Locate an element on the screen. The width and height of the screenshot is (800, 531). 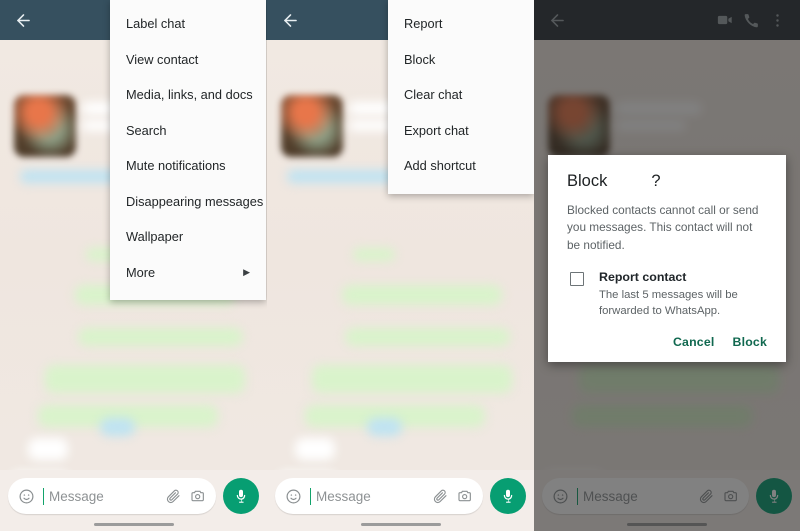
report-contact-label: Report contact is located at coordinates (643, 277).